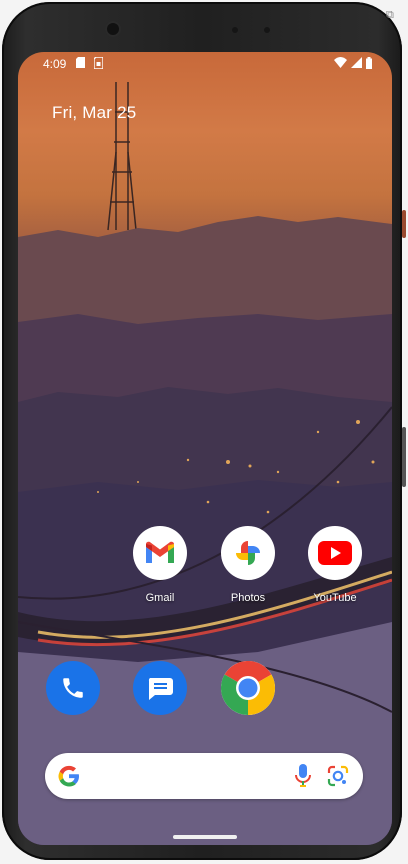  I want to click on google-search-bar, so click(204, 776).